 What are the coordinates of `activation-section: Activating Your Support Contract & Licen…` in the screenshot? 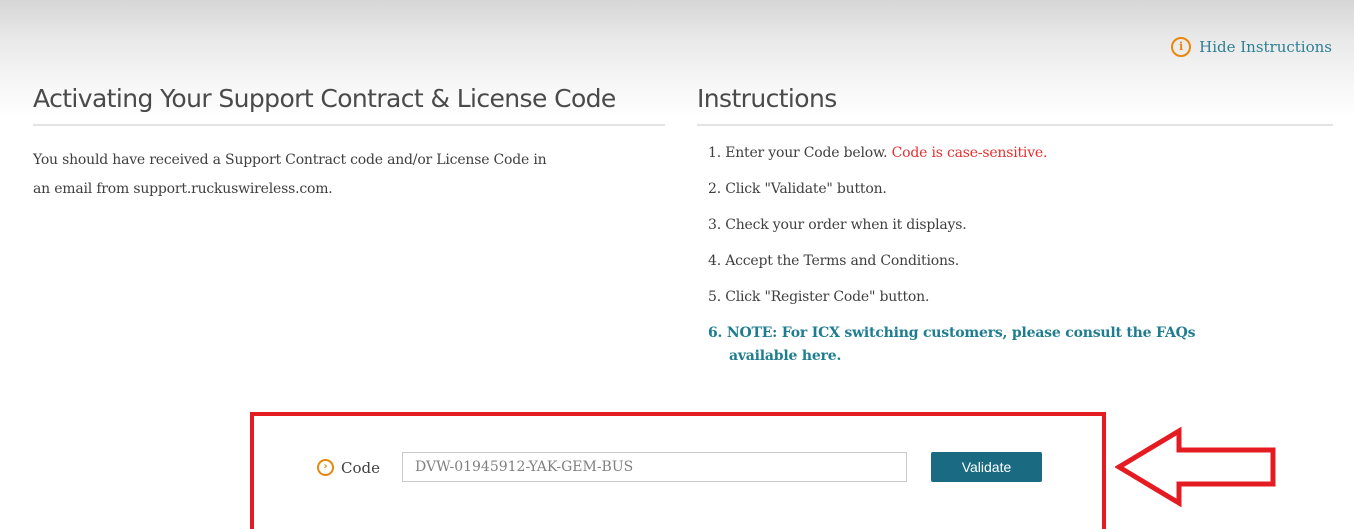 It's located at (349, 144).